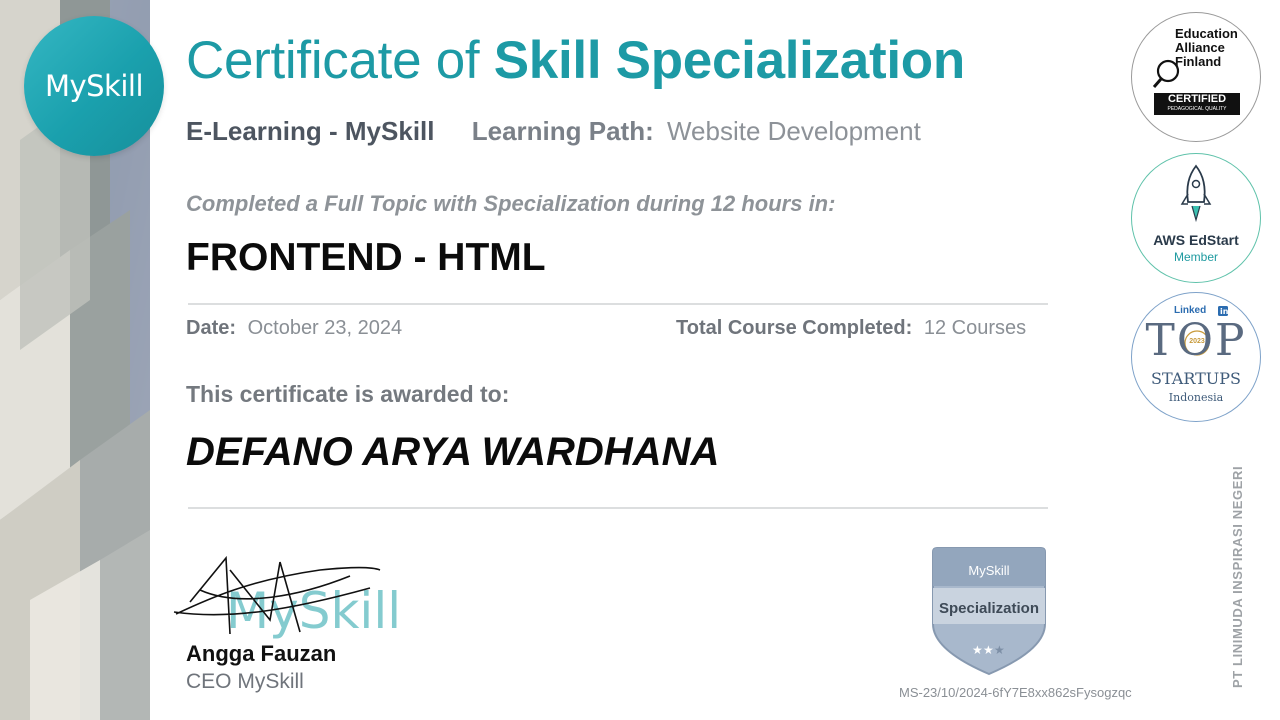 The height and width of the screenshot is (720, 1280). What do you see at coordinates (1197, 341) in the screenshot?
I see `top-year: 2023` at bounding box center [1197, 341].